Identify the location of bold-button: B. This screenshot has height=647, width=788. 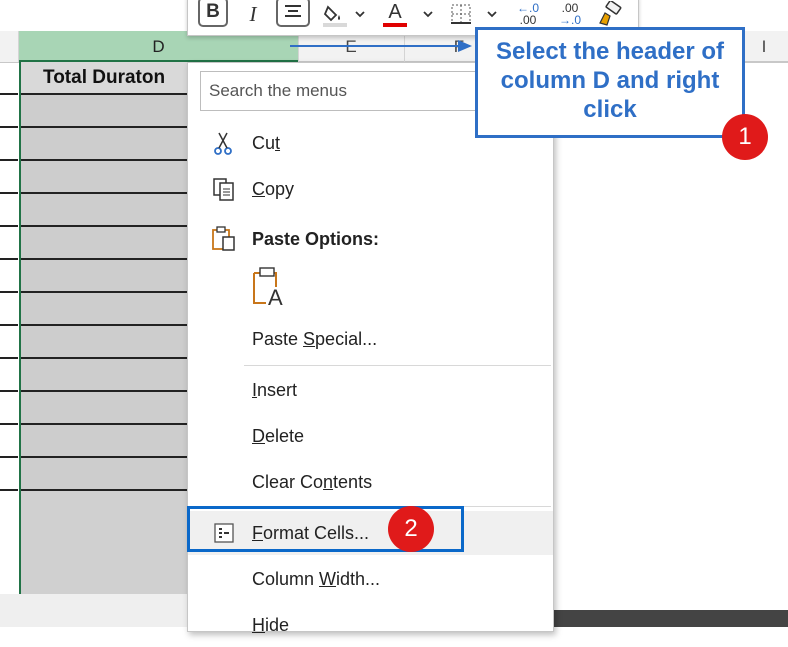
(213, 13).